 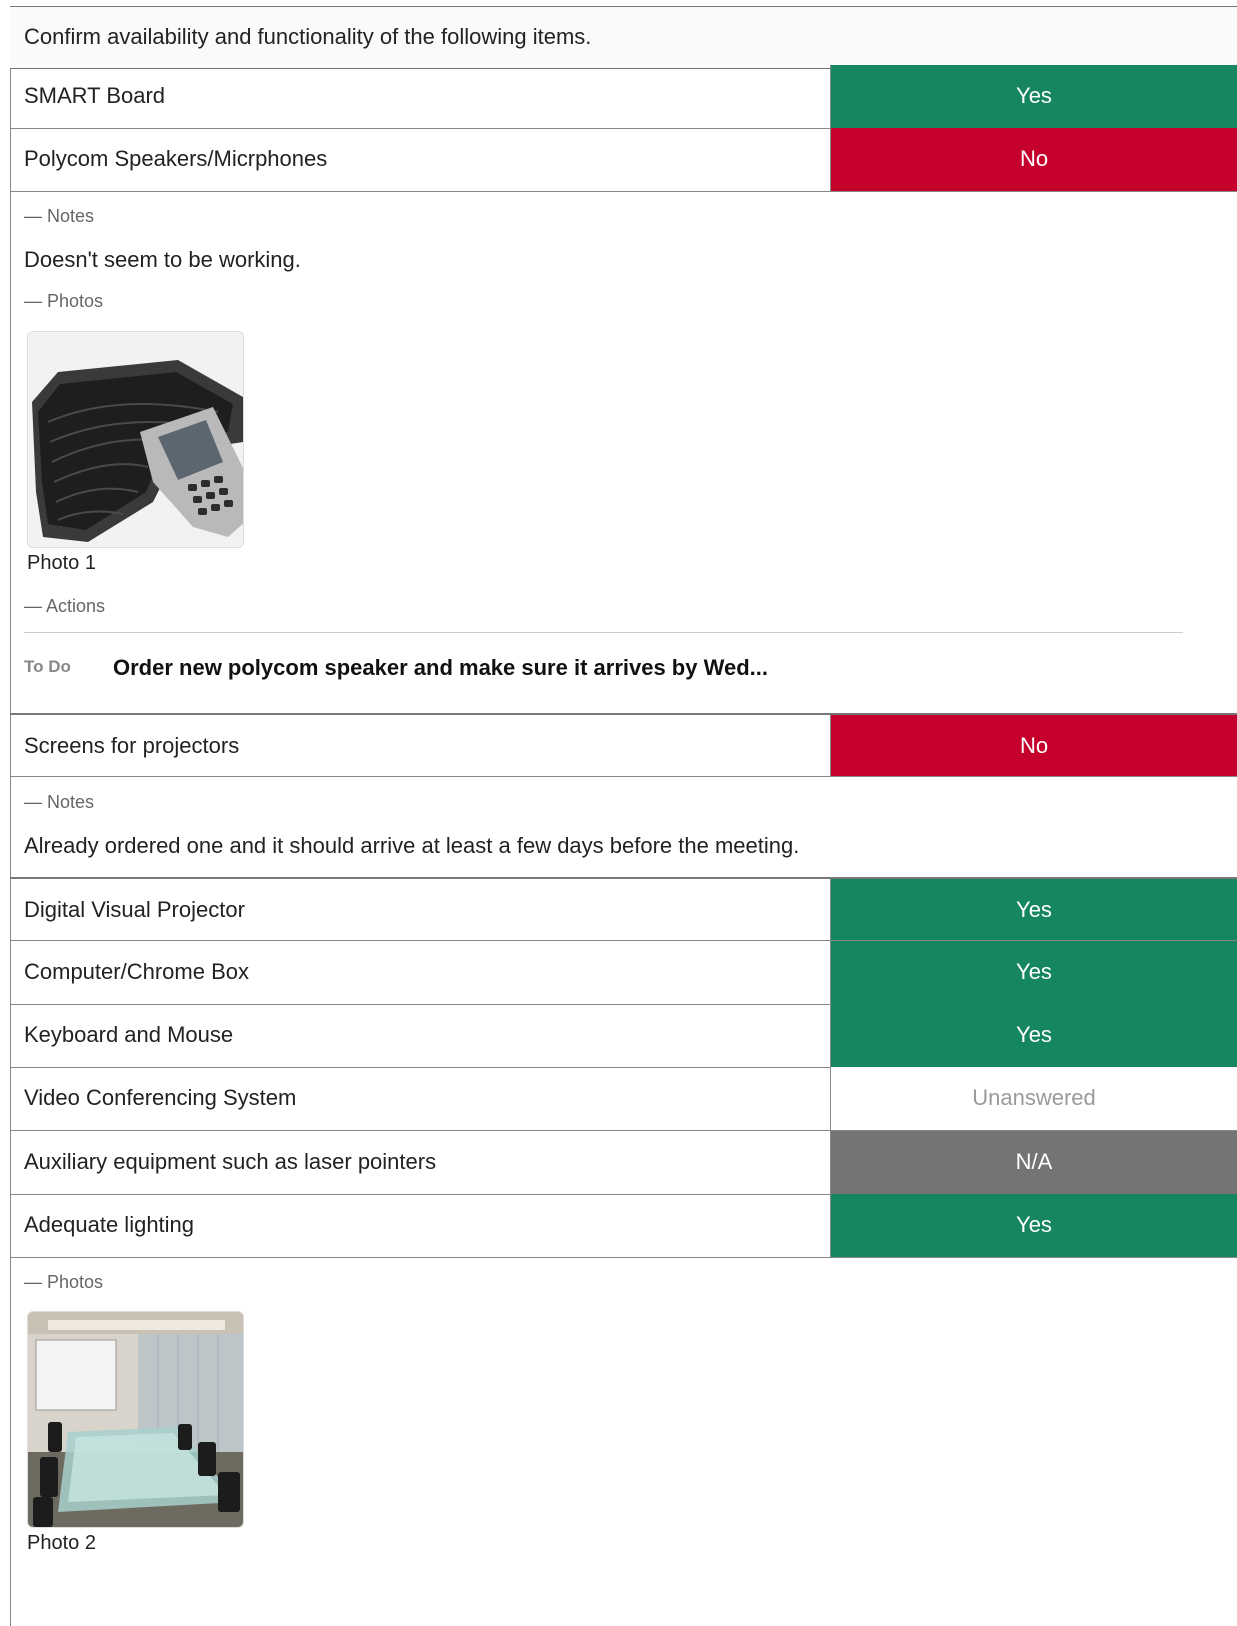 What do you see at coordinates (160, 1097) in the screenshot?
I see `question-label: Video Conferencing System` at bounding box center [160, 1097].